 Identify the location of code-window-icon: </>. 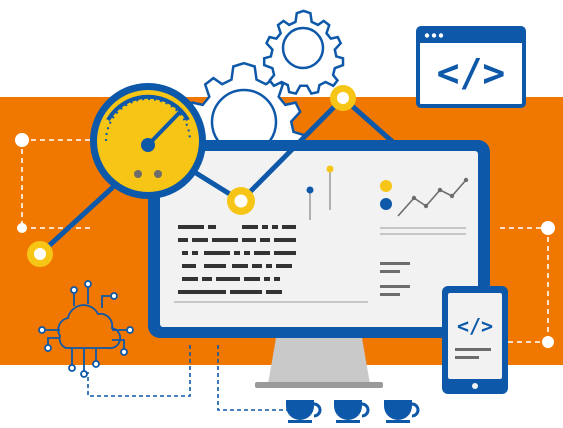
(471, 67).